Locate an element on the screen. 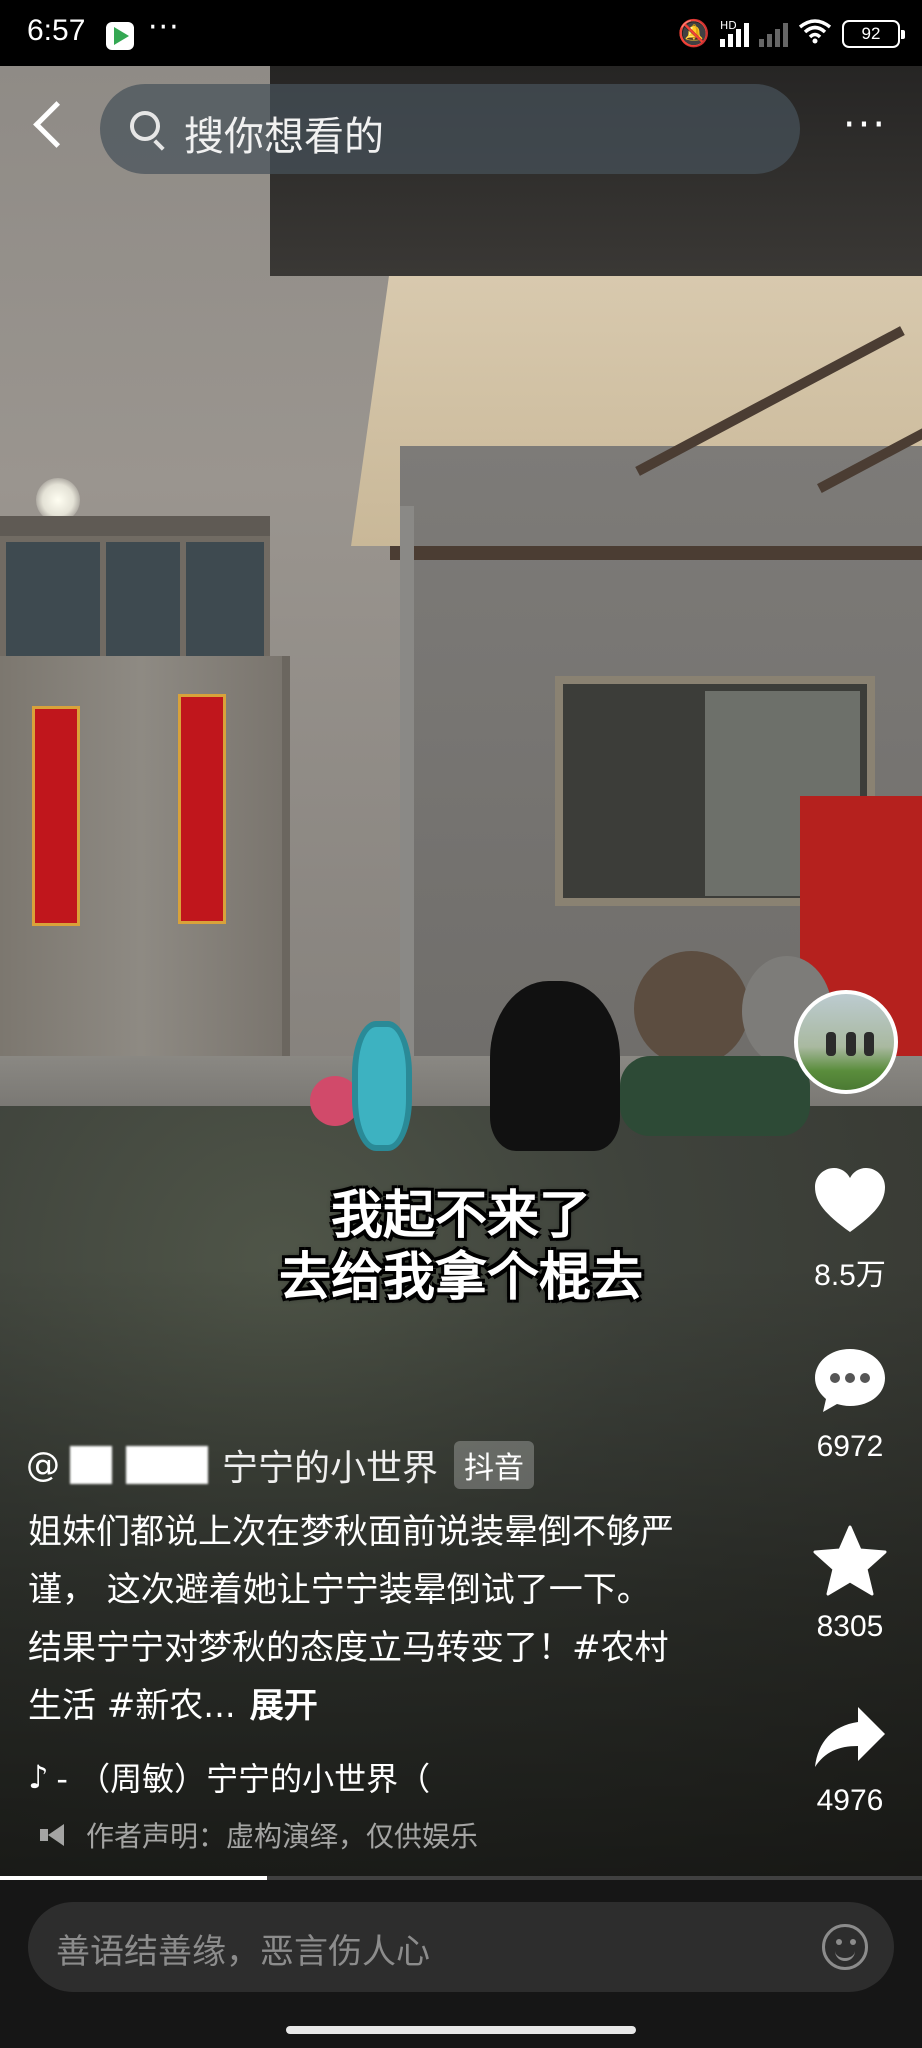  scene-cloth is located at coordinates (715, 1096).